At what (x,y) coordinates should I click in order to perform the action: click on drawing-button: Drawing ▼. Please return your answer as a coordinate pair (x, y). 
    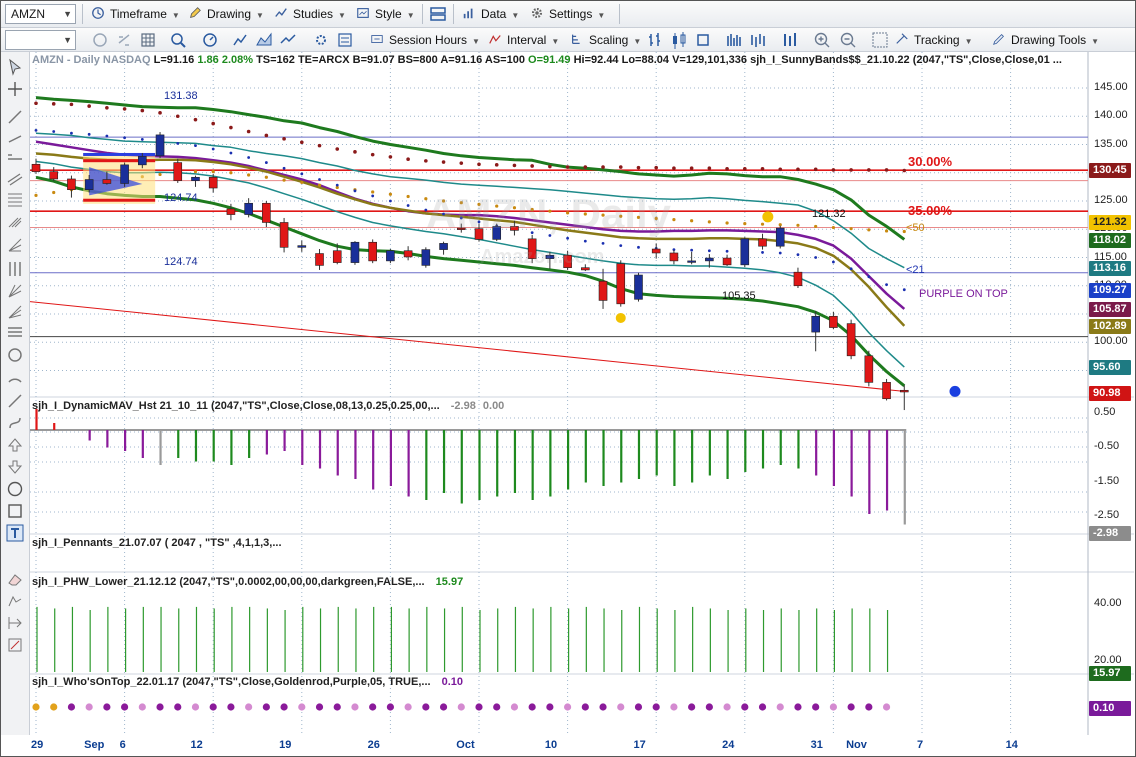
    Looking at the image, I should click on (225, 14).